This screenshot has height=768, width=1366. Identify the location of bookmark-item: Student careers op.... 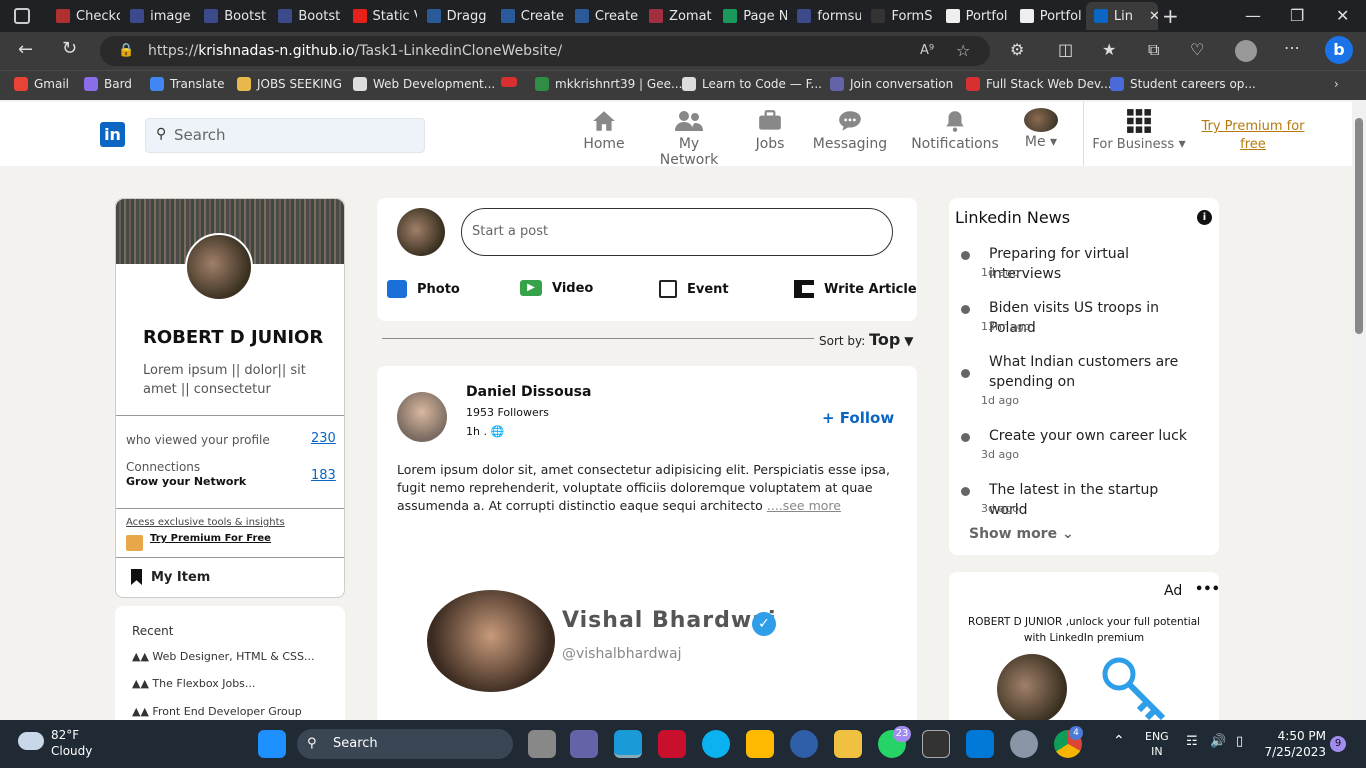
(1183, 84).